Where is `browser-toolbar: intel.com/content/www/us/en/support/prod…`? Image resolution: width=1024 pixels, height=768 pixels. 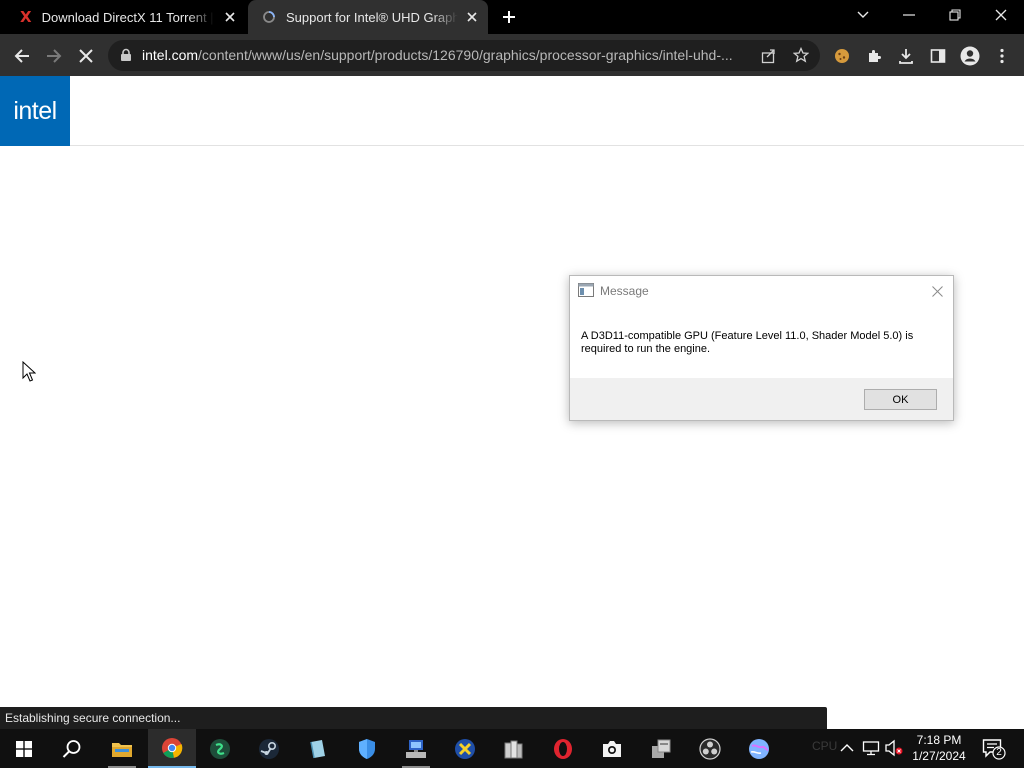
browser-toolbar: intel.com/content/www/us/en/support/prod… is located at coordinates (512, 55).